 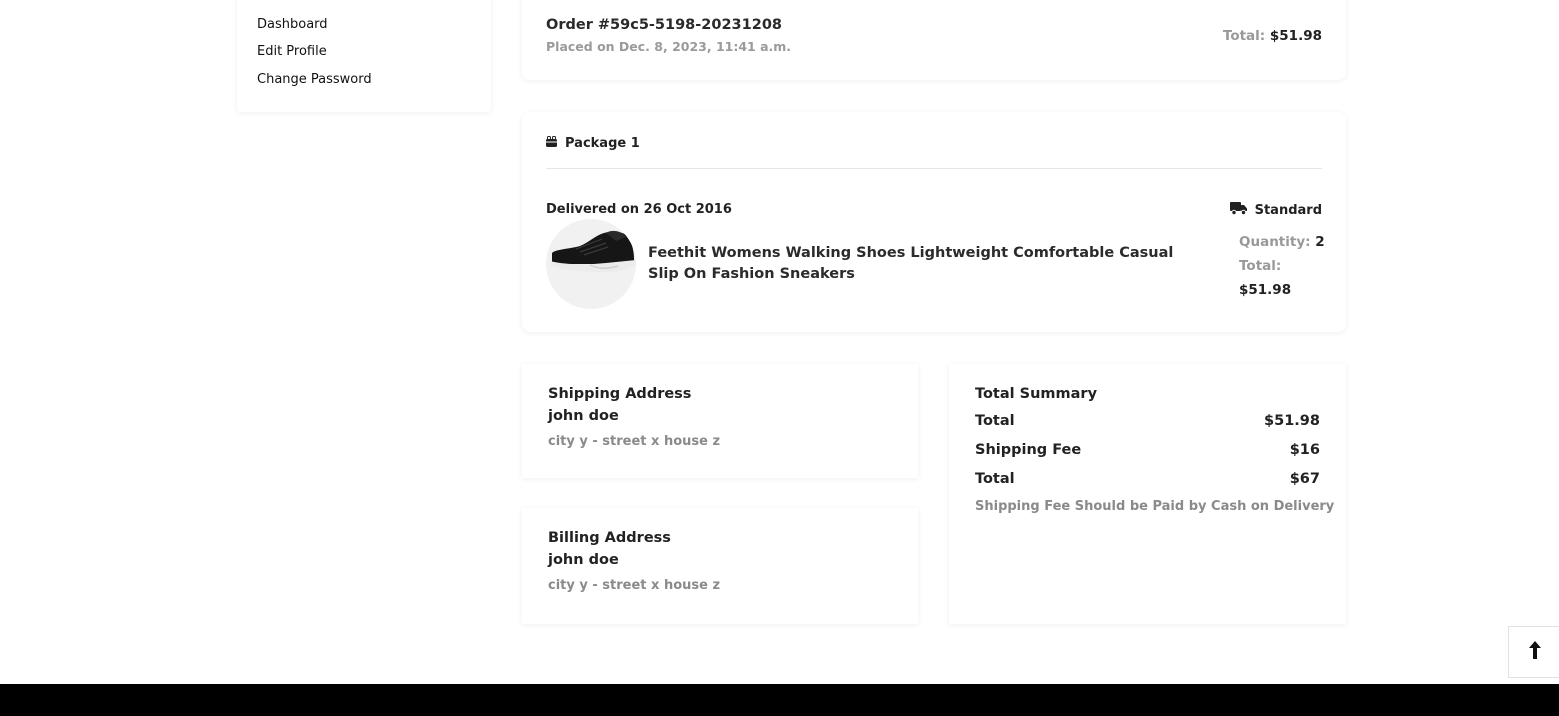 What do you see at coordinates (620, 394) in the screenshot?
I see `shipping-address-title: Shipping Address` at bounding box center [620, 394].